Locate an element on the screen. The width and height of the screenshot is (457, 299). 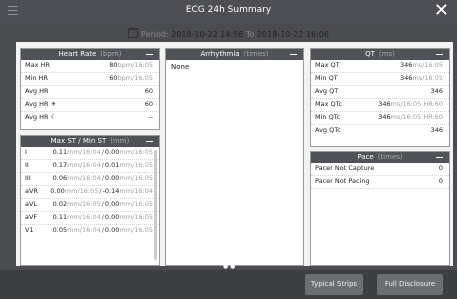
heart-rate-header: Heart Rate (bpm) is located at coordinates (90, 54).